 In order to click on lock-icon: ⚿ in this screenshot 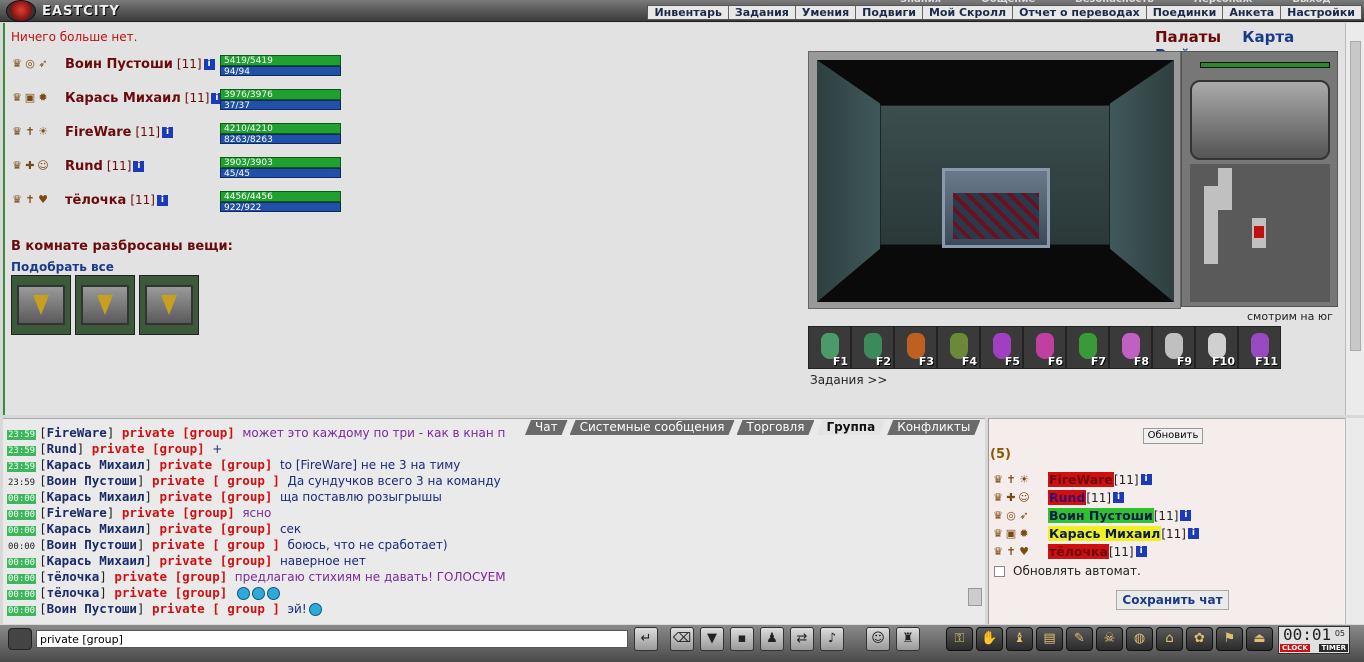, I will do `click(959, 639)`.